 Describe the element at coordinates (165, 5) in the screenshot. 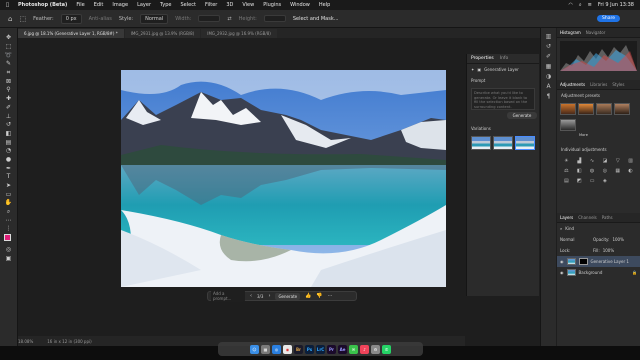

I see `menu-type: Type` at that location.